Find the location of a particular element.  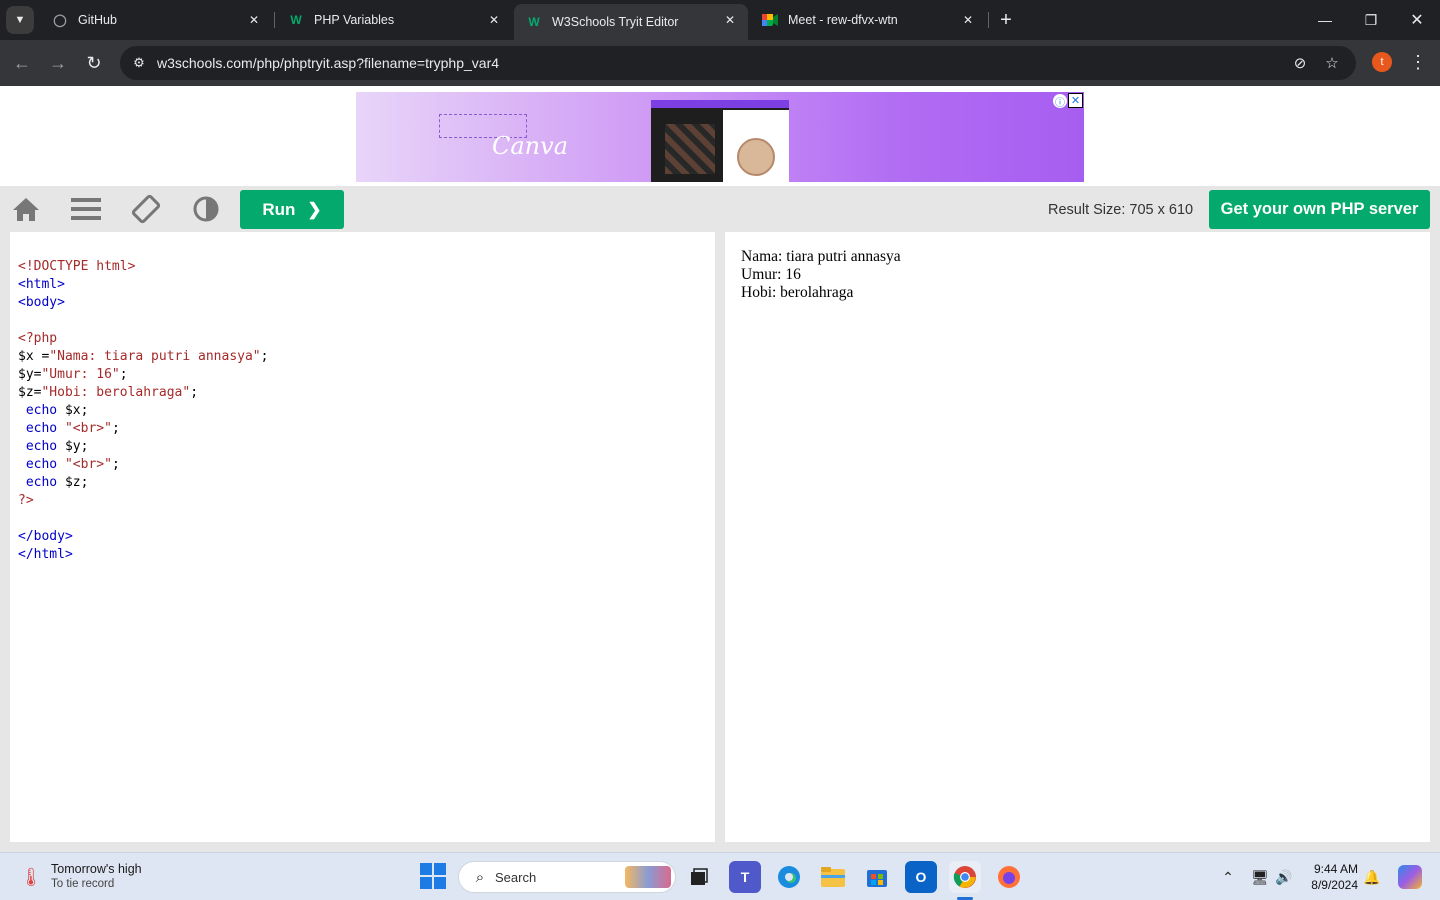

search-label: Search is located at coordinates (516, 877).